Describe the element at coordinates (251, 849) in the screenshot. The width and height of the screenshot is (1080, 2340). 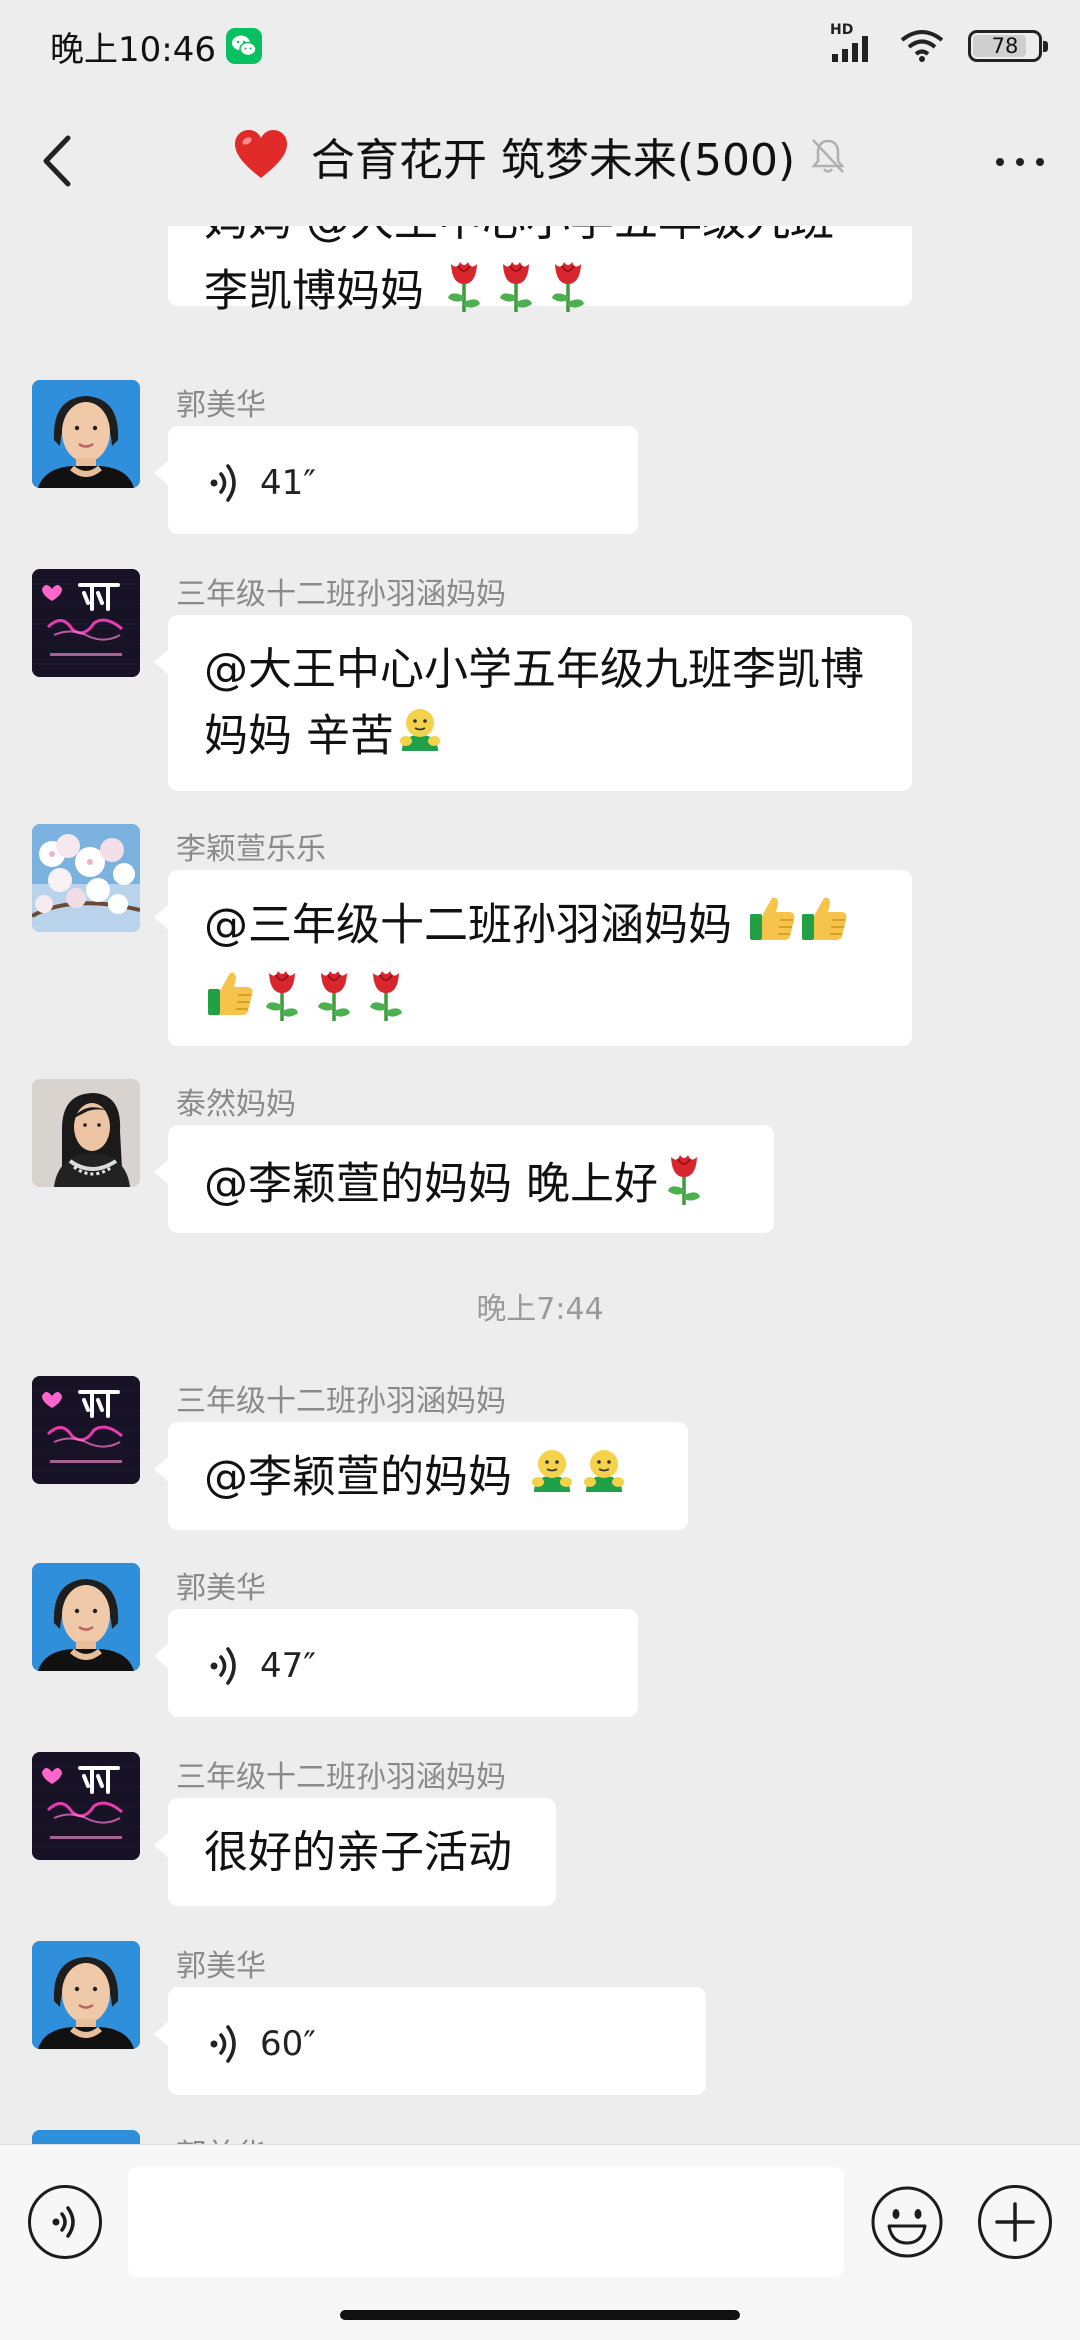
I see `sender-name: 李颖萱乐乐` at that location.